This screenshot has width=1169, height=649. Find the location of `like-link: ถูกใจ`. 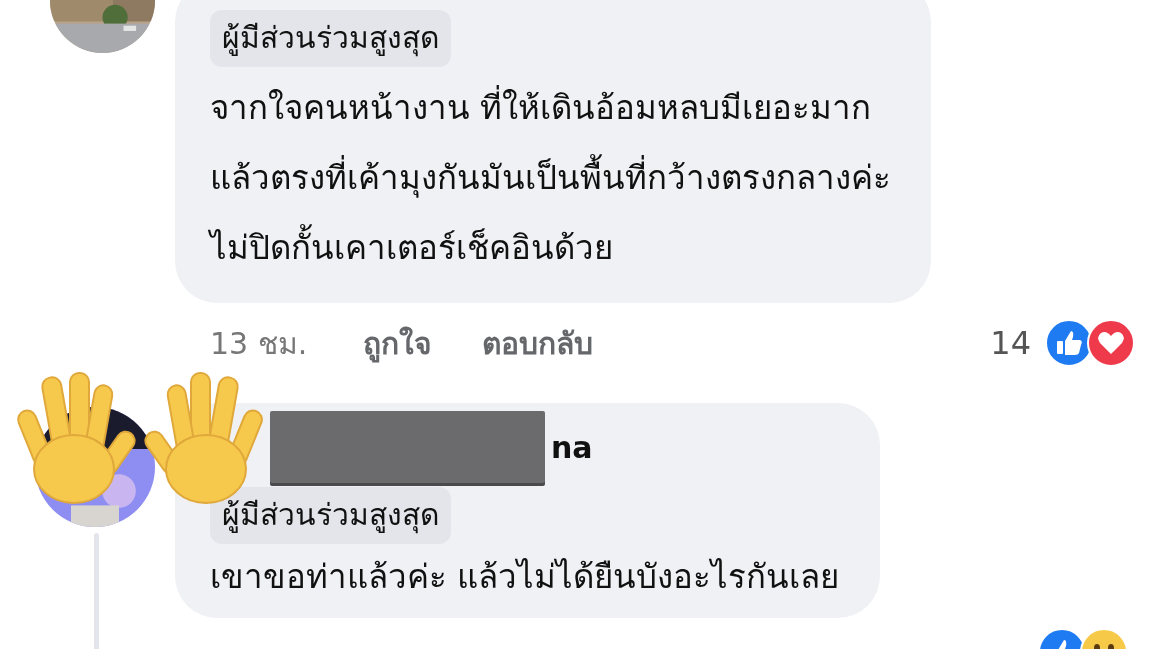

like-link: ถูกใจ is located at coordinates (398, 343).